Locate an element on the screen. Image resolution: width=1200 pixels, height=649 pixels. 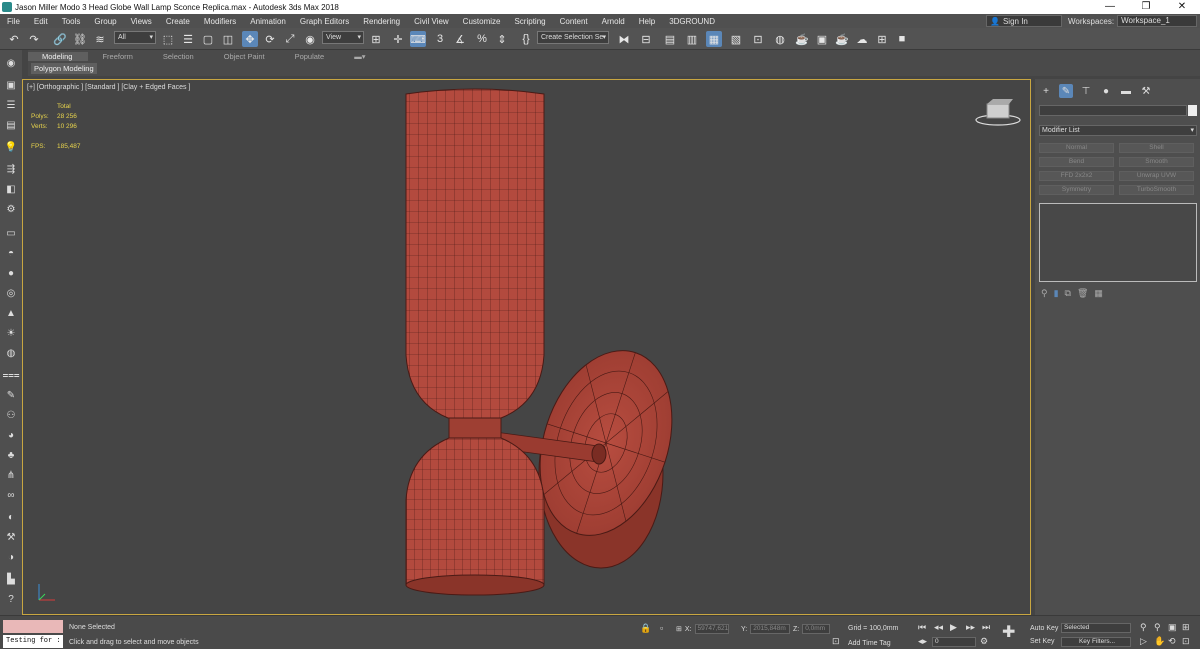
modifier-turbosmooth-button: TurboSmooth is located at coordinates (1156, 190).